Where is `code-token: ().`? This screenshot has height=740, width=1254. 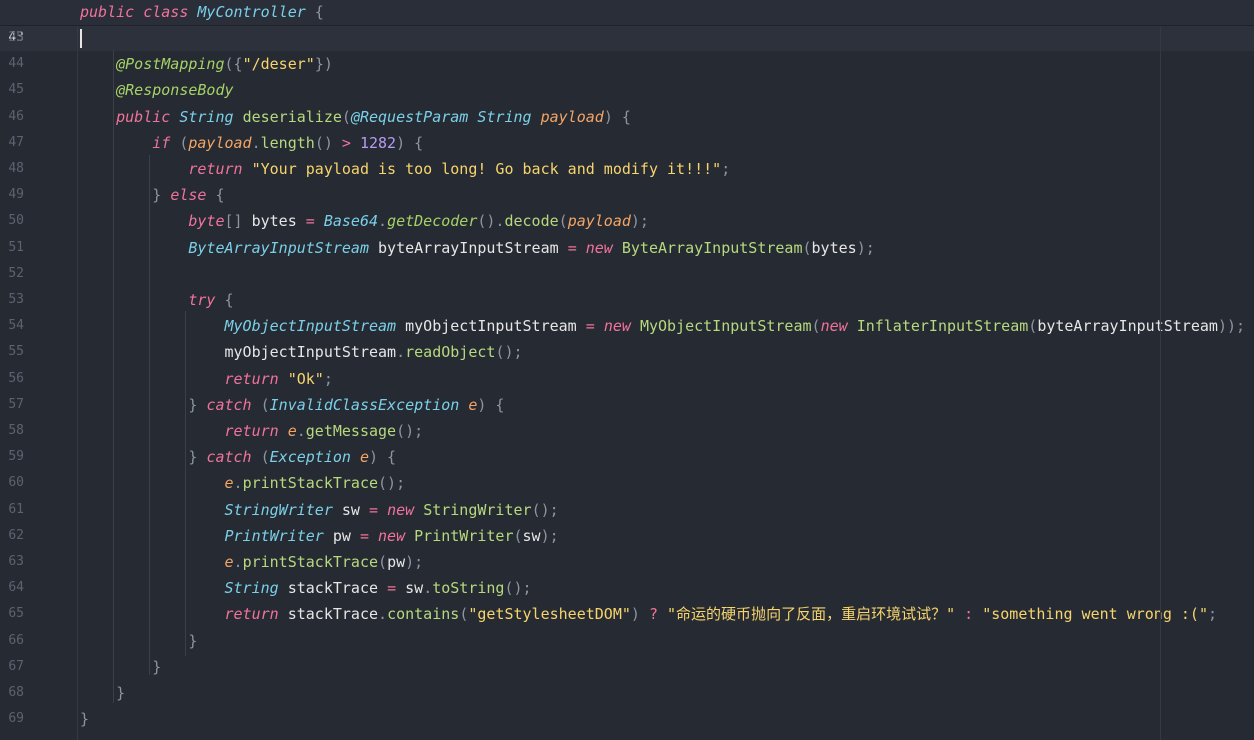 code-token: (). is located at coordinates (491, 221).